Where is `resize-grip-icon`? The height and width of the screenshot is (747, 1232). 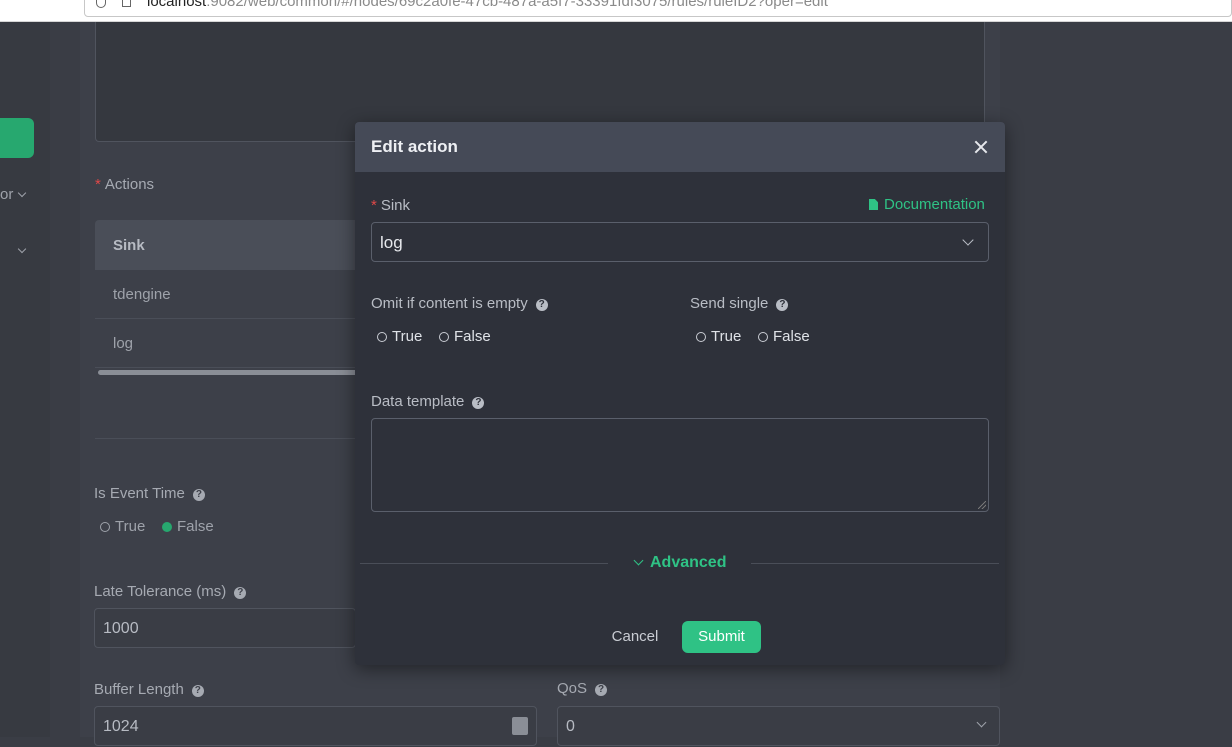
resize-grip-icon is located at coordinates (982, 505).